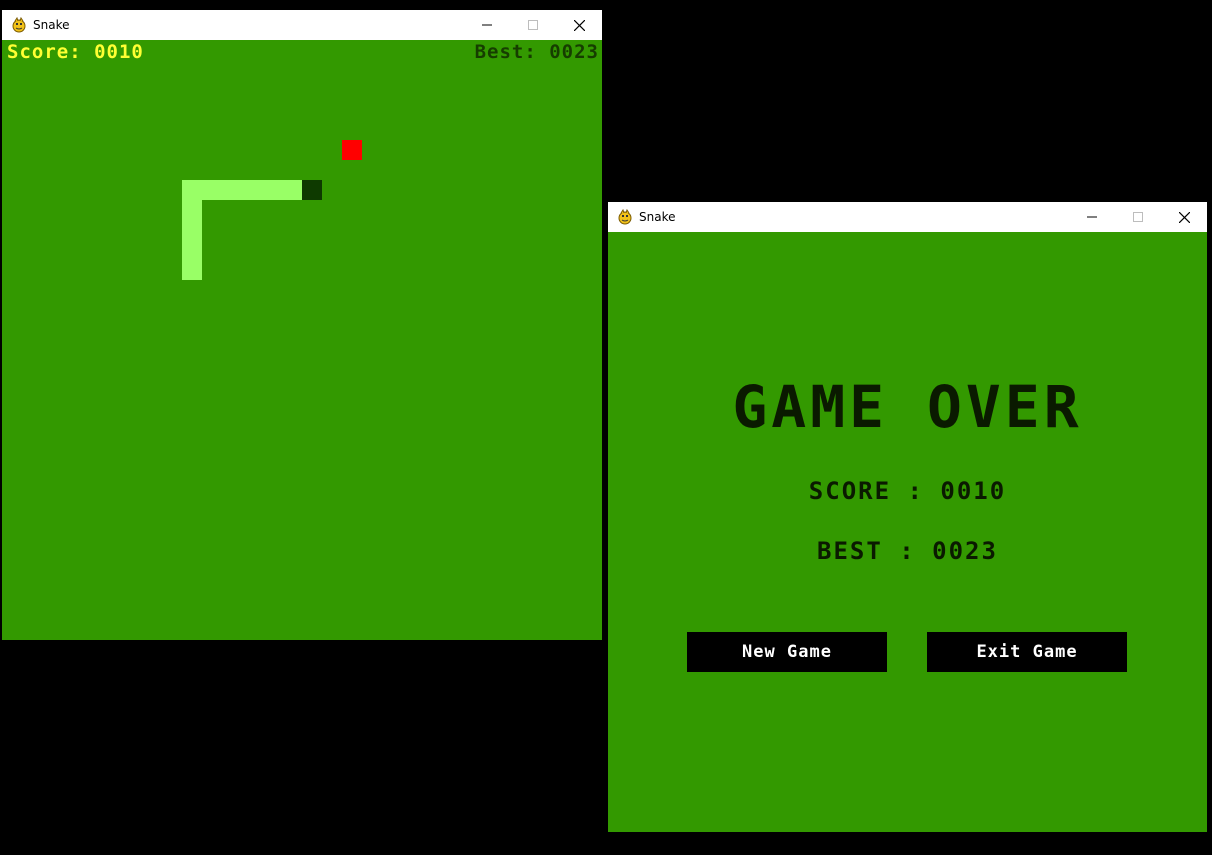 This screenshot has width=1212, height=855. I want to click on best-score: BEST : 0023, so click(907, 551).